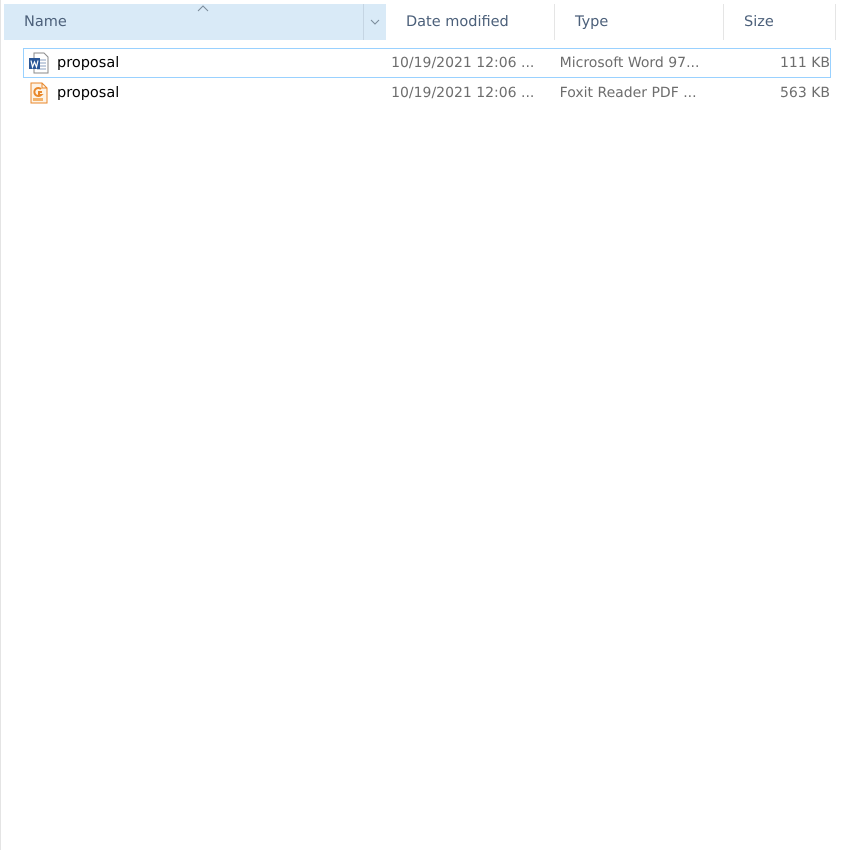 The width and height of the screenshot is (860, 850). I want to click on column-header: Size, so click(780, 22).